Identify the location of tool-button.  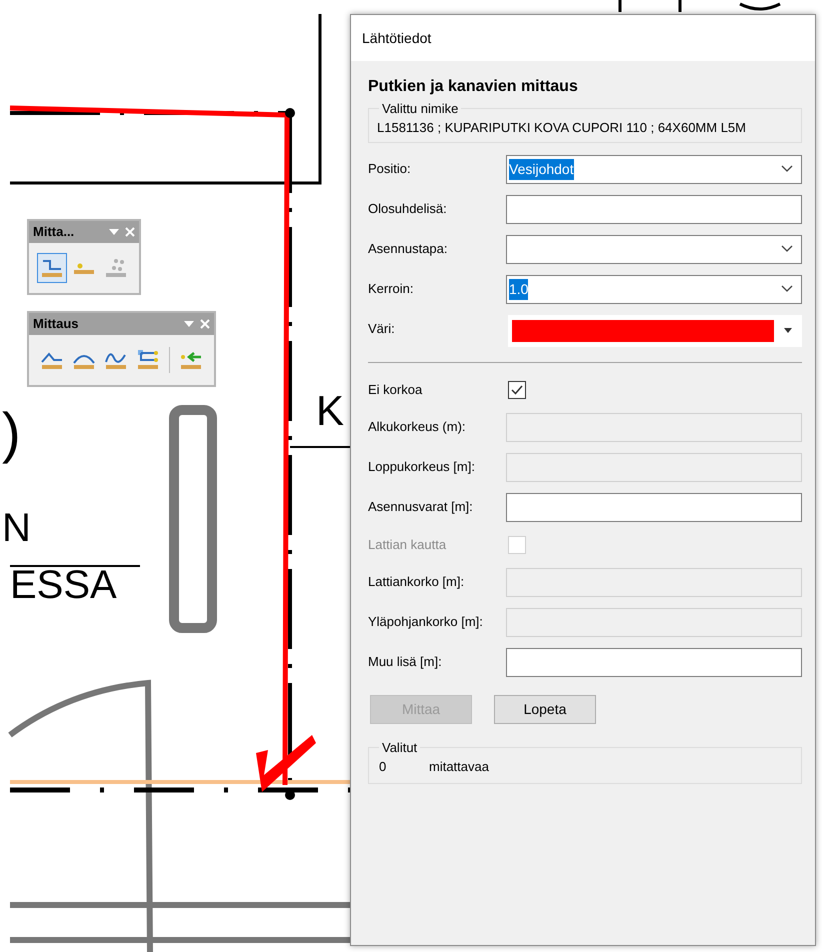
(52, 268).